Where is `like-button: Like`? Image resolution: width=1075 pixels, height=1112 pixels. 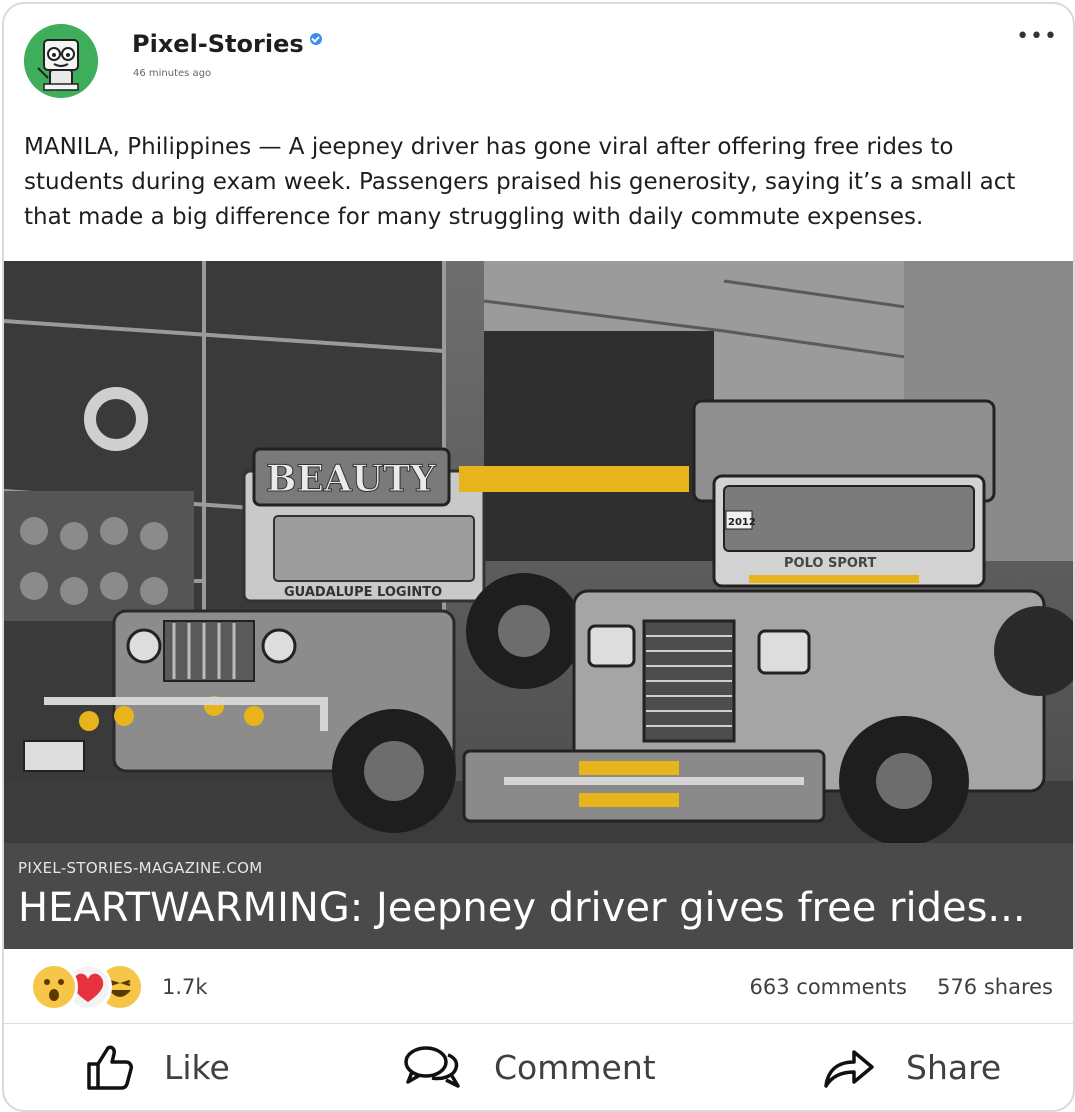 like-button: Like is located at coordinates (157, 1067).